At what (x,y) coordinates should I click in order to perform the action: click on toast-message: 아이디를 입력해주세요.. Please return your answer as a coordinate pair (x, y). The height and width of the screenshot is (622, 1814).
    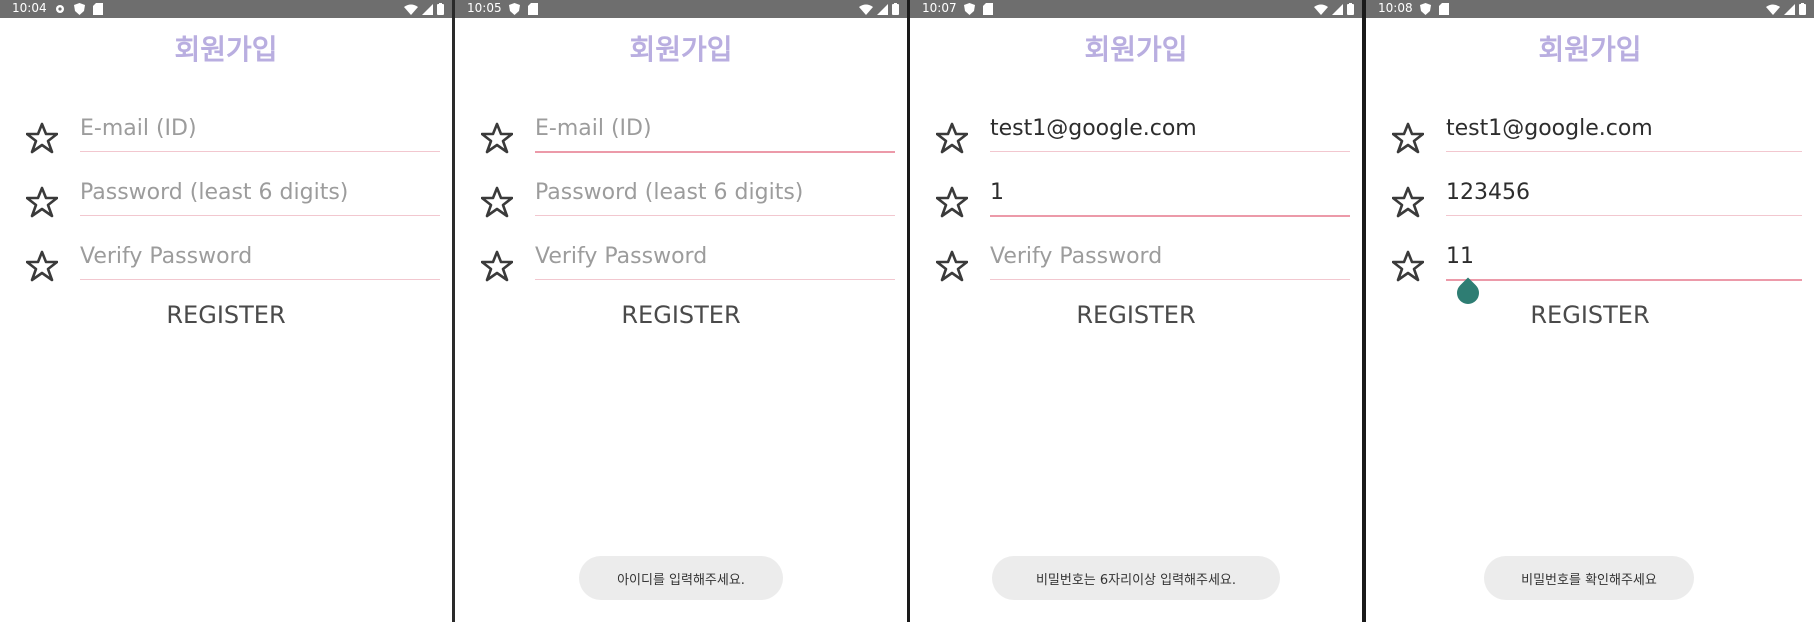
    Looking at the image, I should click on (681, 578).